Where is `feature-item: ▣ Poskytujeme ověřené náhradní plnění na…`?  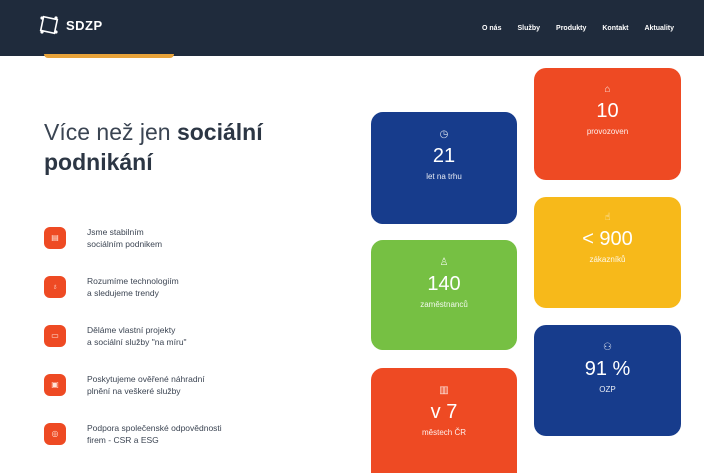 feature-item: ▣ Poskytujeme ověřené náhradní plnění na… is located at coordinates (194, 397).